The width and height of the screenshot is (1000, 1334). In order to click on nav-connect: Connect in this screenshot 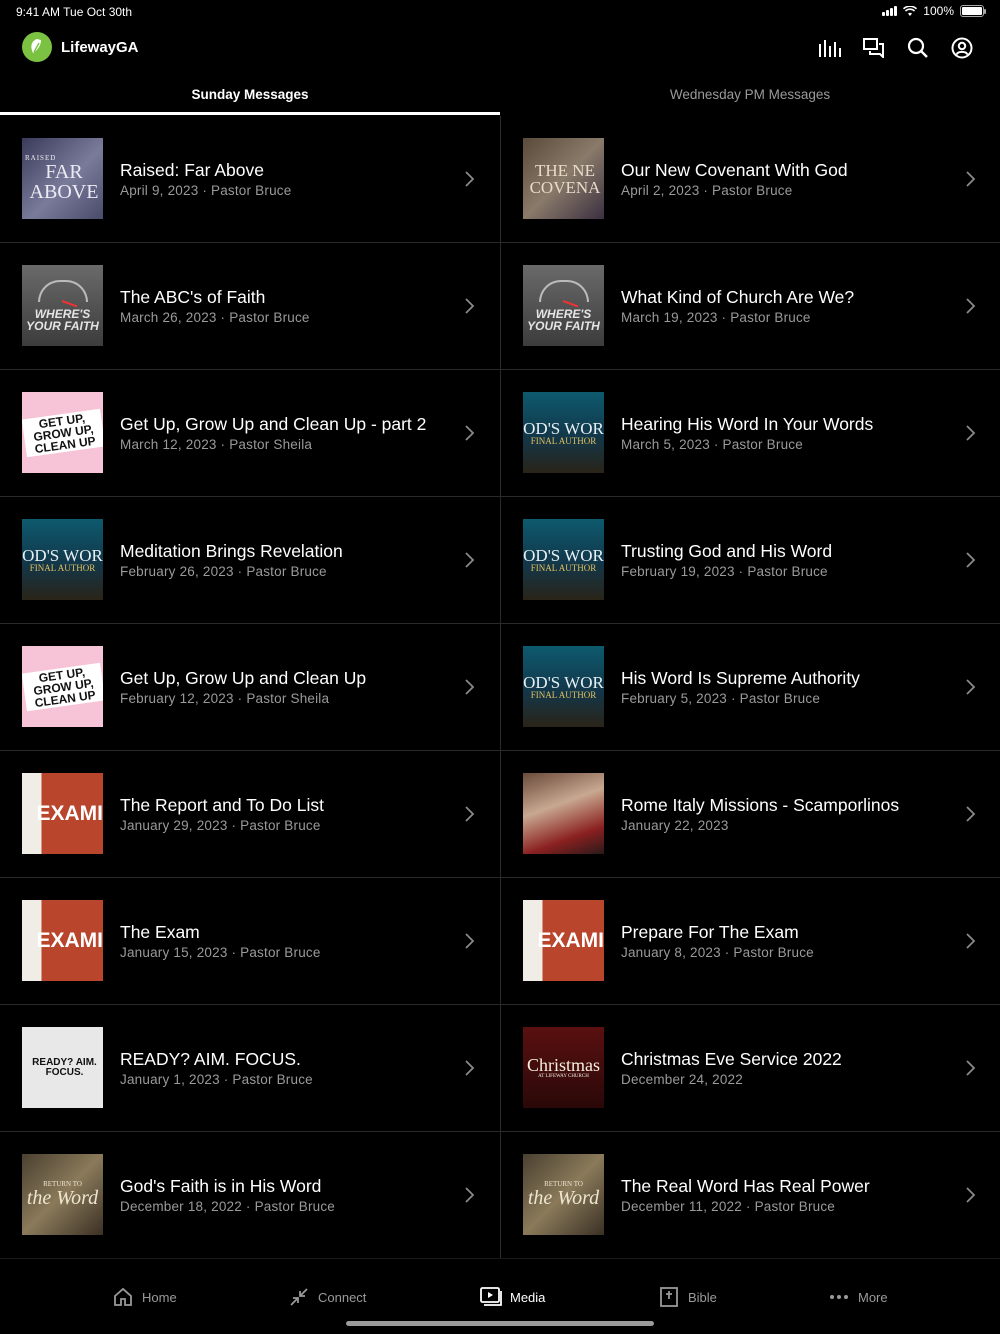, I will do `click(327, 1297)`.